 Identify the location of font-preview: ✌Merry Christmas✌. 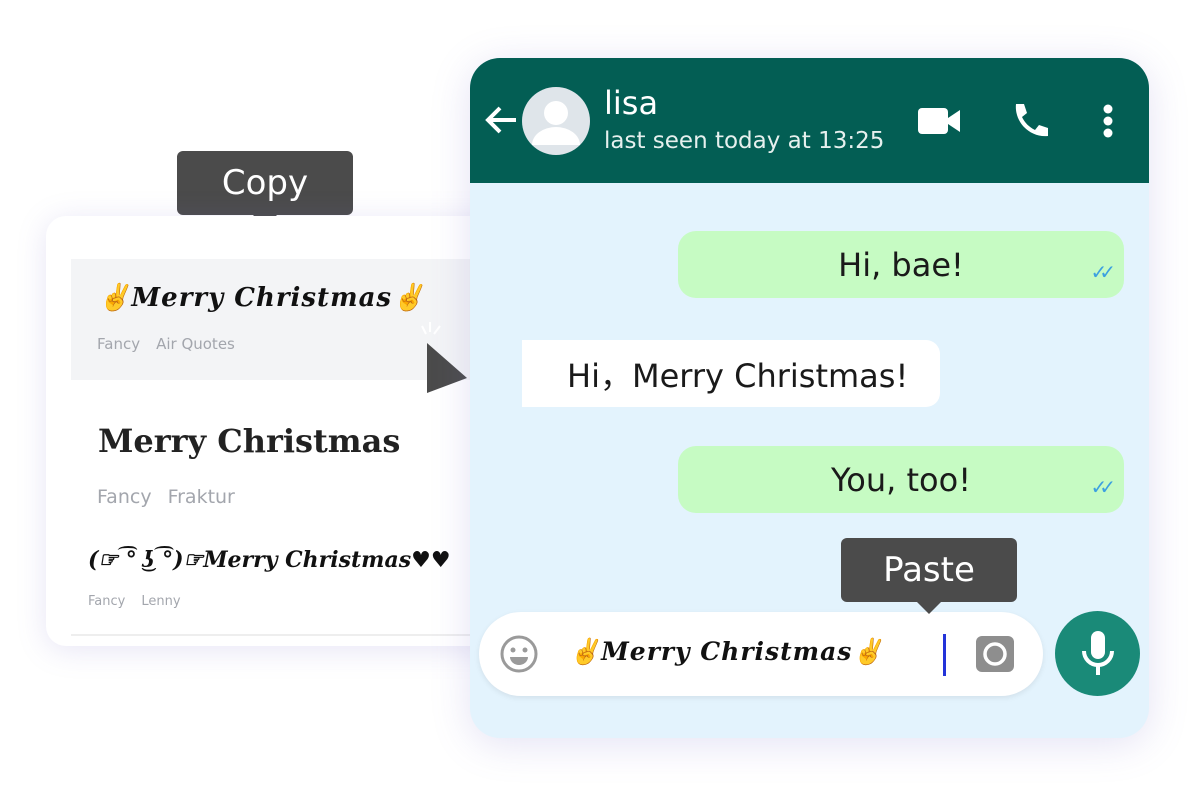
(262, 298).